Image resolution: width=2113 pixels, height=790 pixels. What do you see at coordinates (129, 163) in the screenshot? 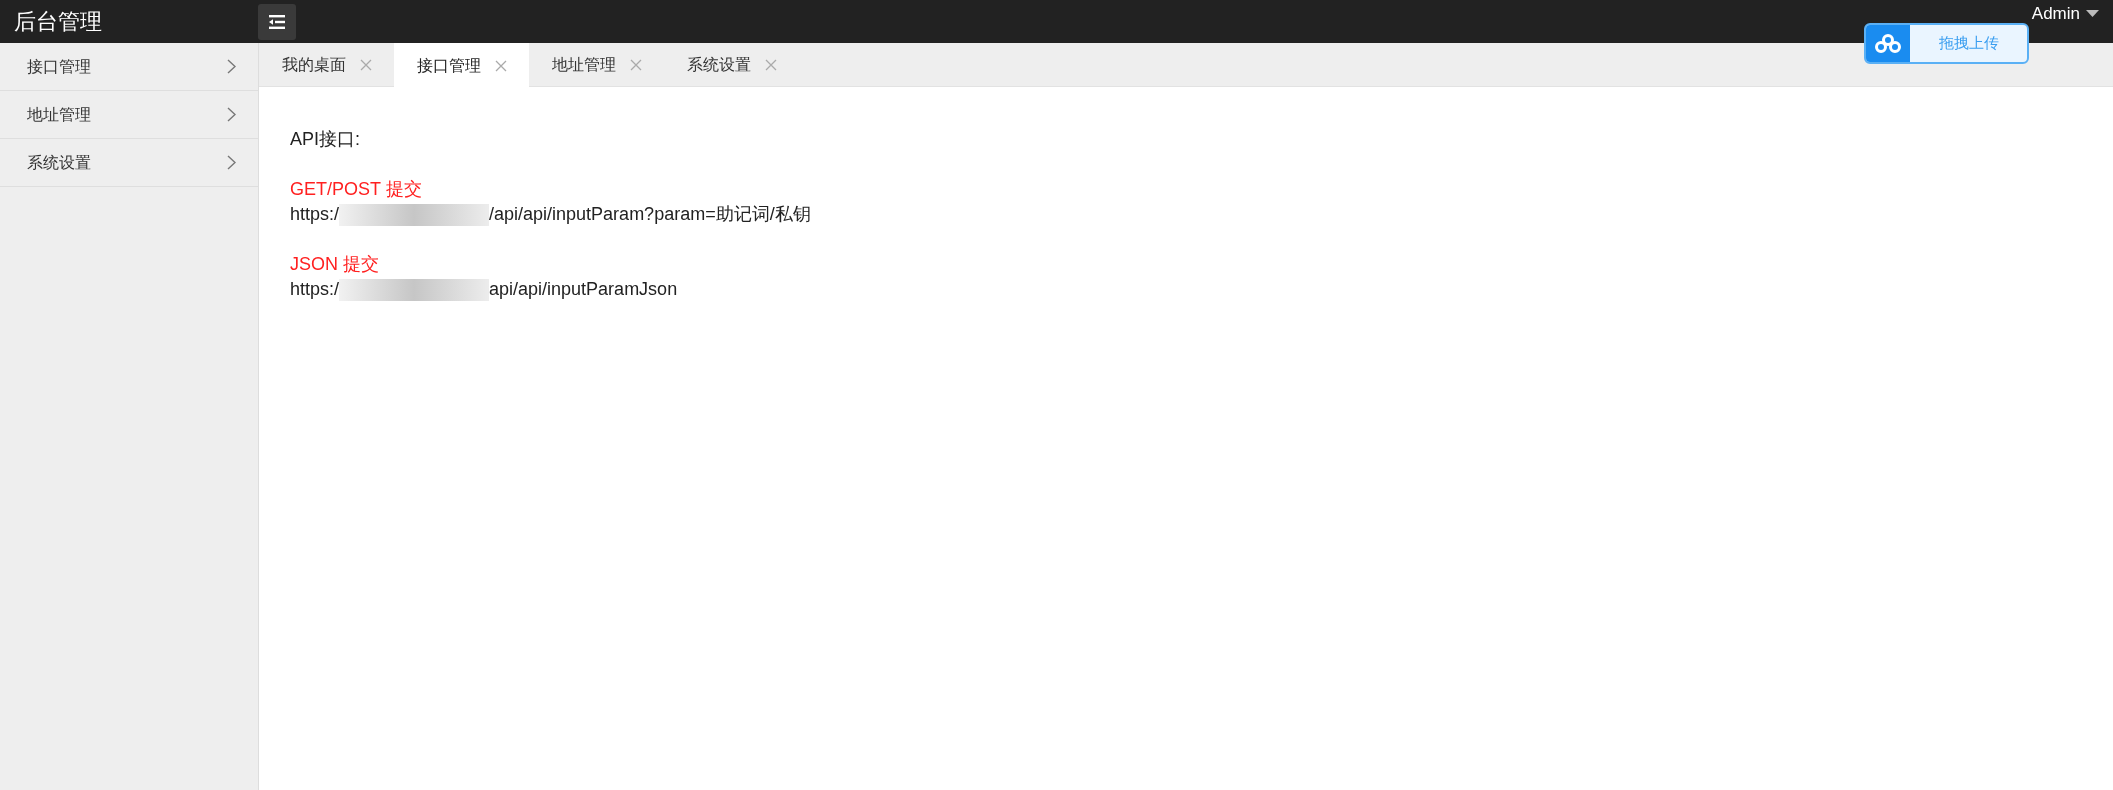
I see `sidebar-item: 系统设置` at bounding box center [129, 163].